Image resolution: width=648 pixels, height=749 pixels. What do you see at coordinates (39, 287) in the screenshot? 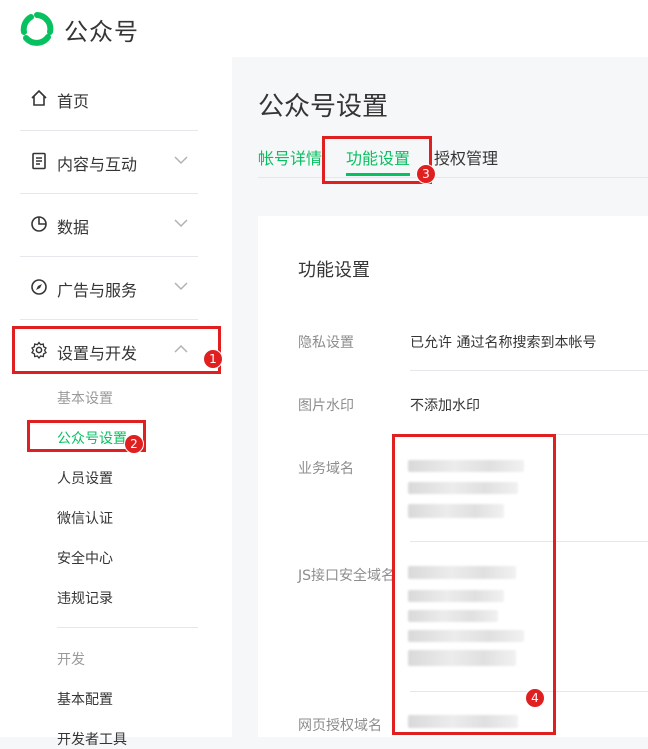
I see `compass-icon` at bounding box center [39, 287].